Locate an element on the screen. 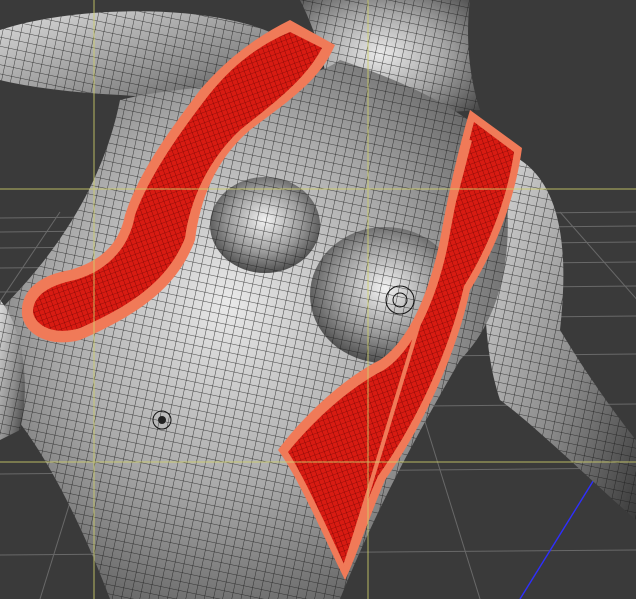 Image resolution: width=636 pixels, height=599 pixels. breast-left is located at coordinates (265, 225).